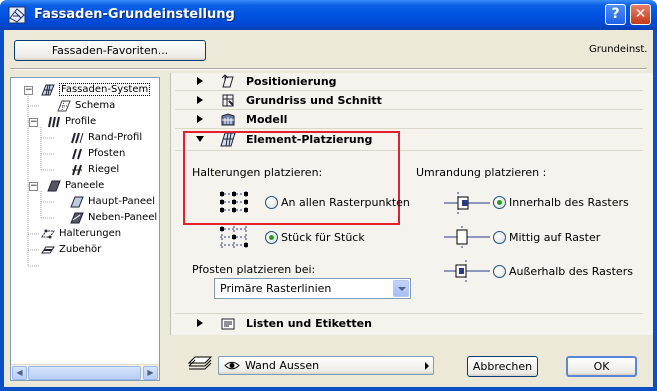 Image resolution: width=657 pixels, height=391 pixels. Describe the element at coordinates (80, 249) in the screenshot. I see `tree-item-label: Zubehör` at that location.